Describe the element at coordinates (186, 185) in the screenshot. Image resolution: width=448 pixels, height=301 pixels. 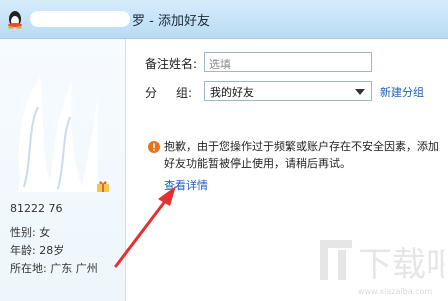
I see `view-details-link: 查看详情` at that location.